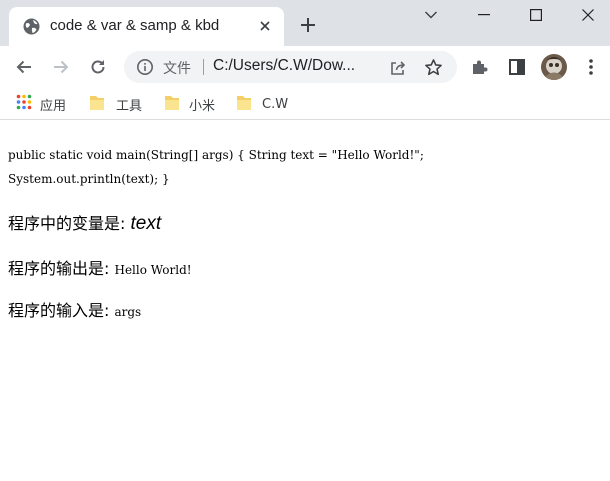 The width and height of the screenshot is (610, 481). I want to click on kbd-paragraph: 程序的输入是: args, so click(74, 309).